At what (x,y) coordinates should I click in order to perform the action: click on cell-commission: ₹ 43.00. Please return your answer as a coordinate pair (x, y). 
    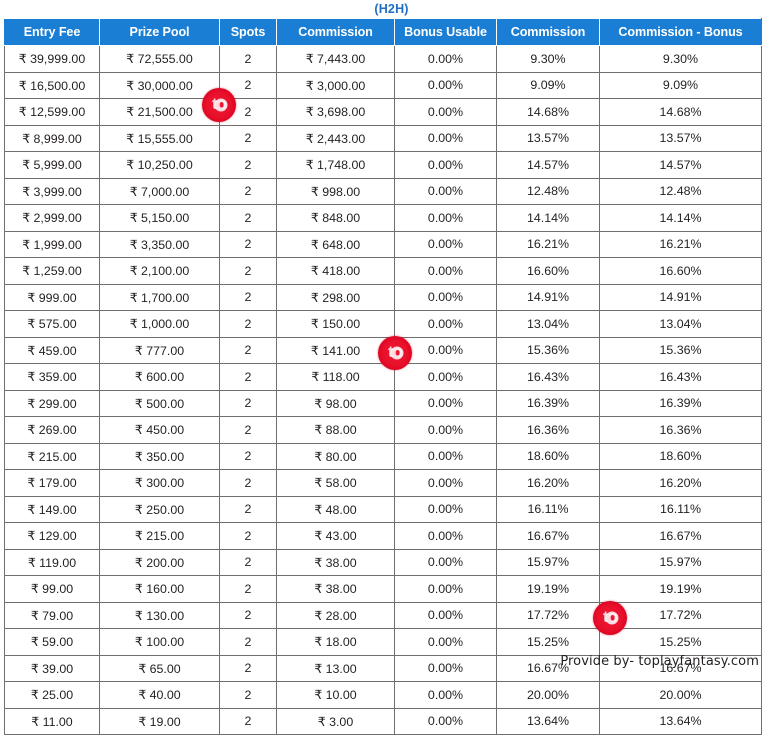
    Looking at the image, I should click on (335, 536).